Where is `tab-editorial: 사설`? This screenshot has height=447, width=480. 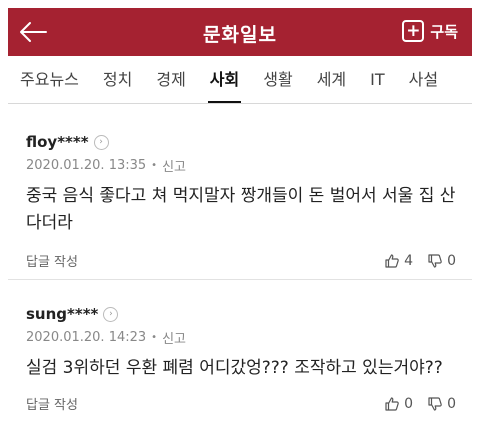 tab-editorial: 사설 is located at coordinates (423, 80).